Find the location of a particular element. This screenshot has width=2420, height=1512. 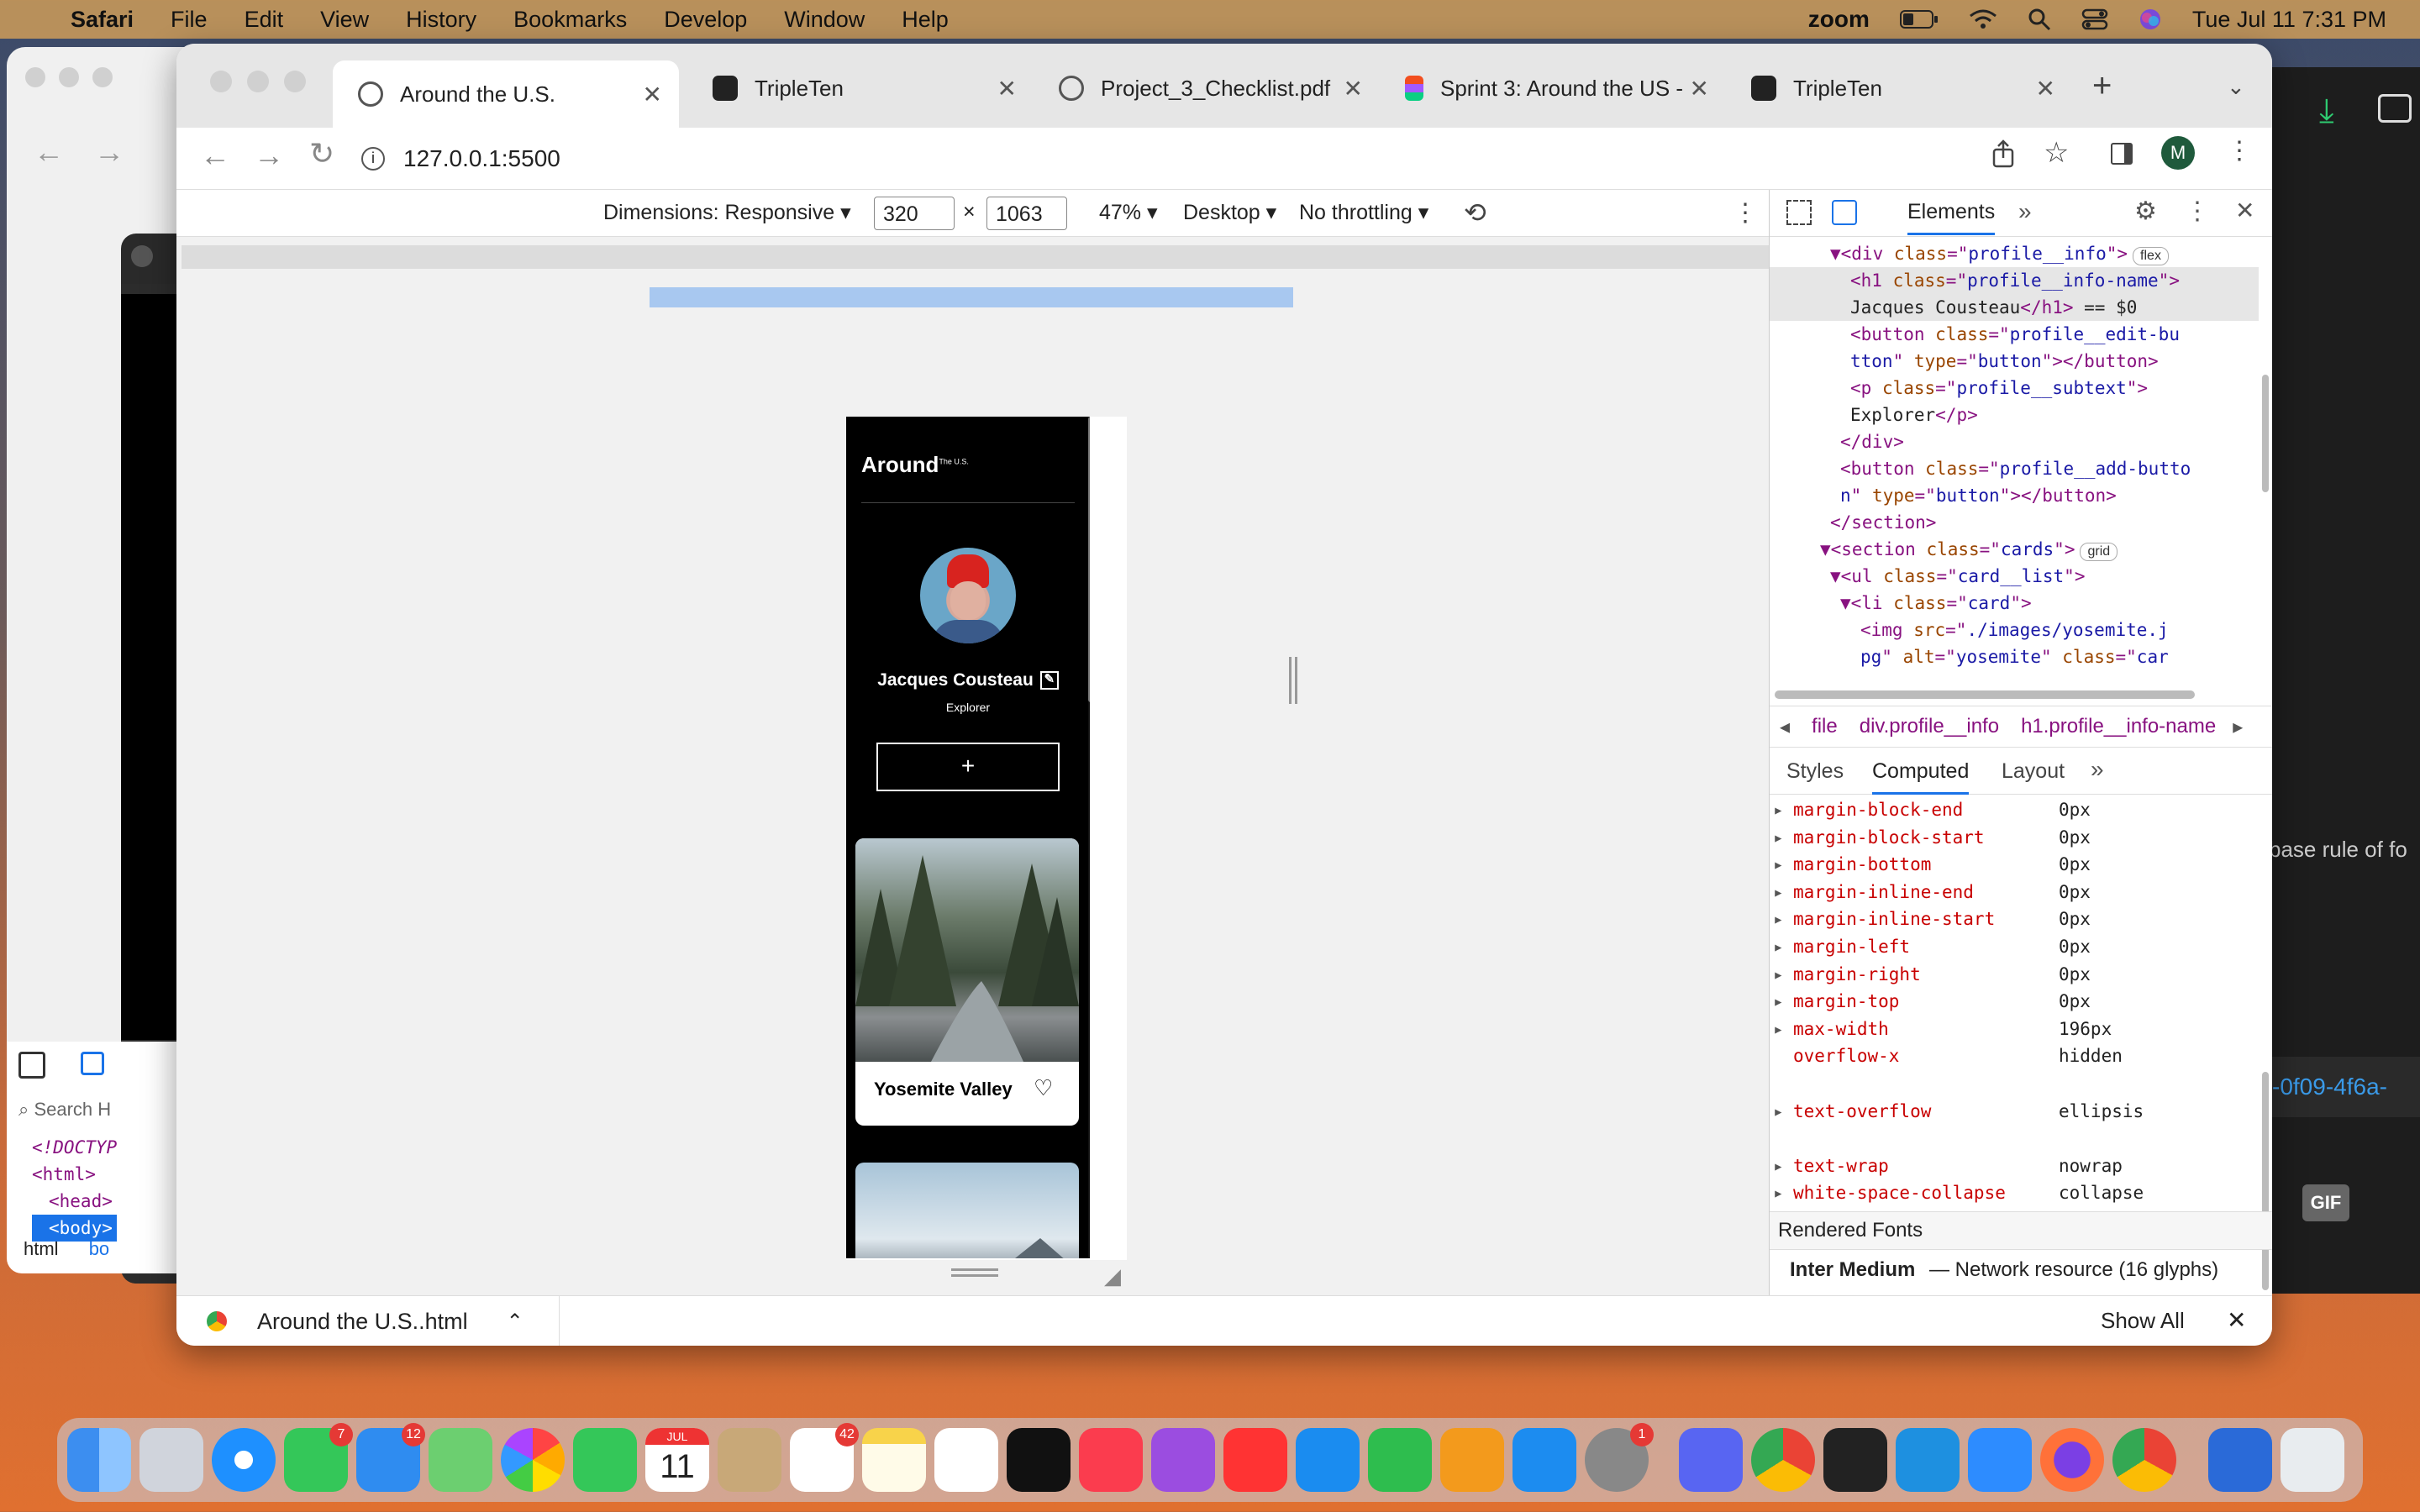

rotate-icon: ⟲ is located at coordinates (1475, 212).